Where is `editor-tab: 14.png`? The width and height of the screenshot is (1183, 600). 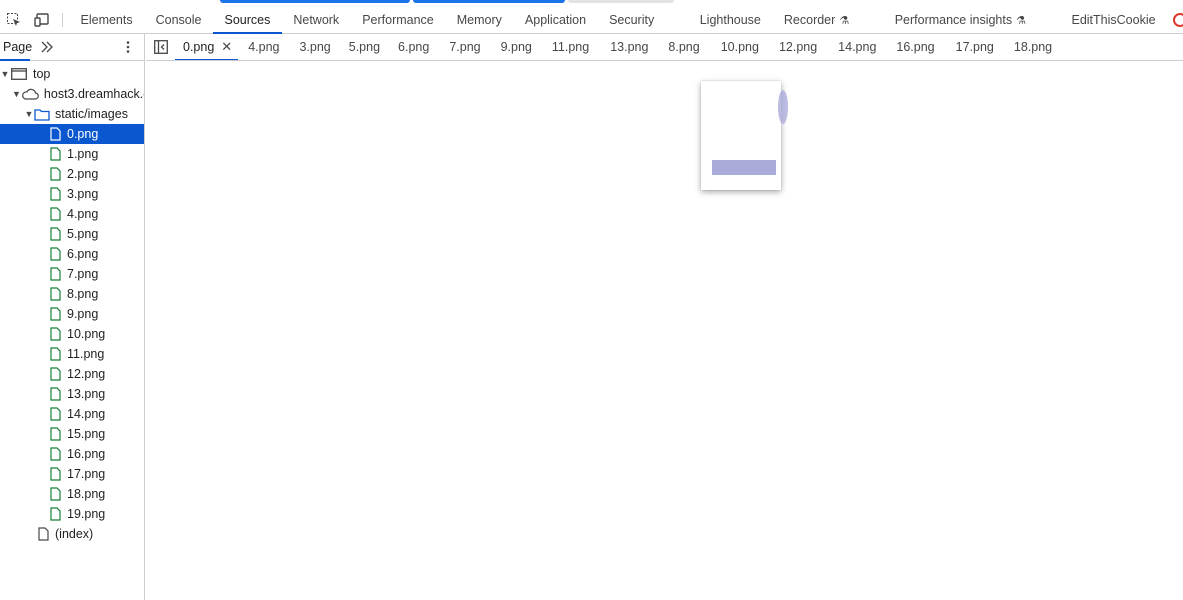
editor-tab: 14.png is located at coordinates (846, 47).